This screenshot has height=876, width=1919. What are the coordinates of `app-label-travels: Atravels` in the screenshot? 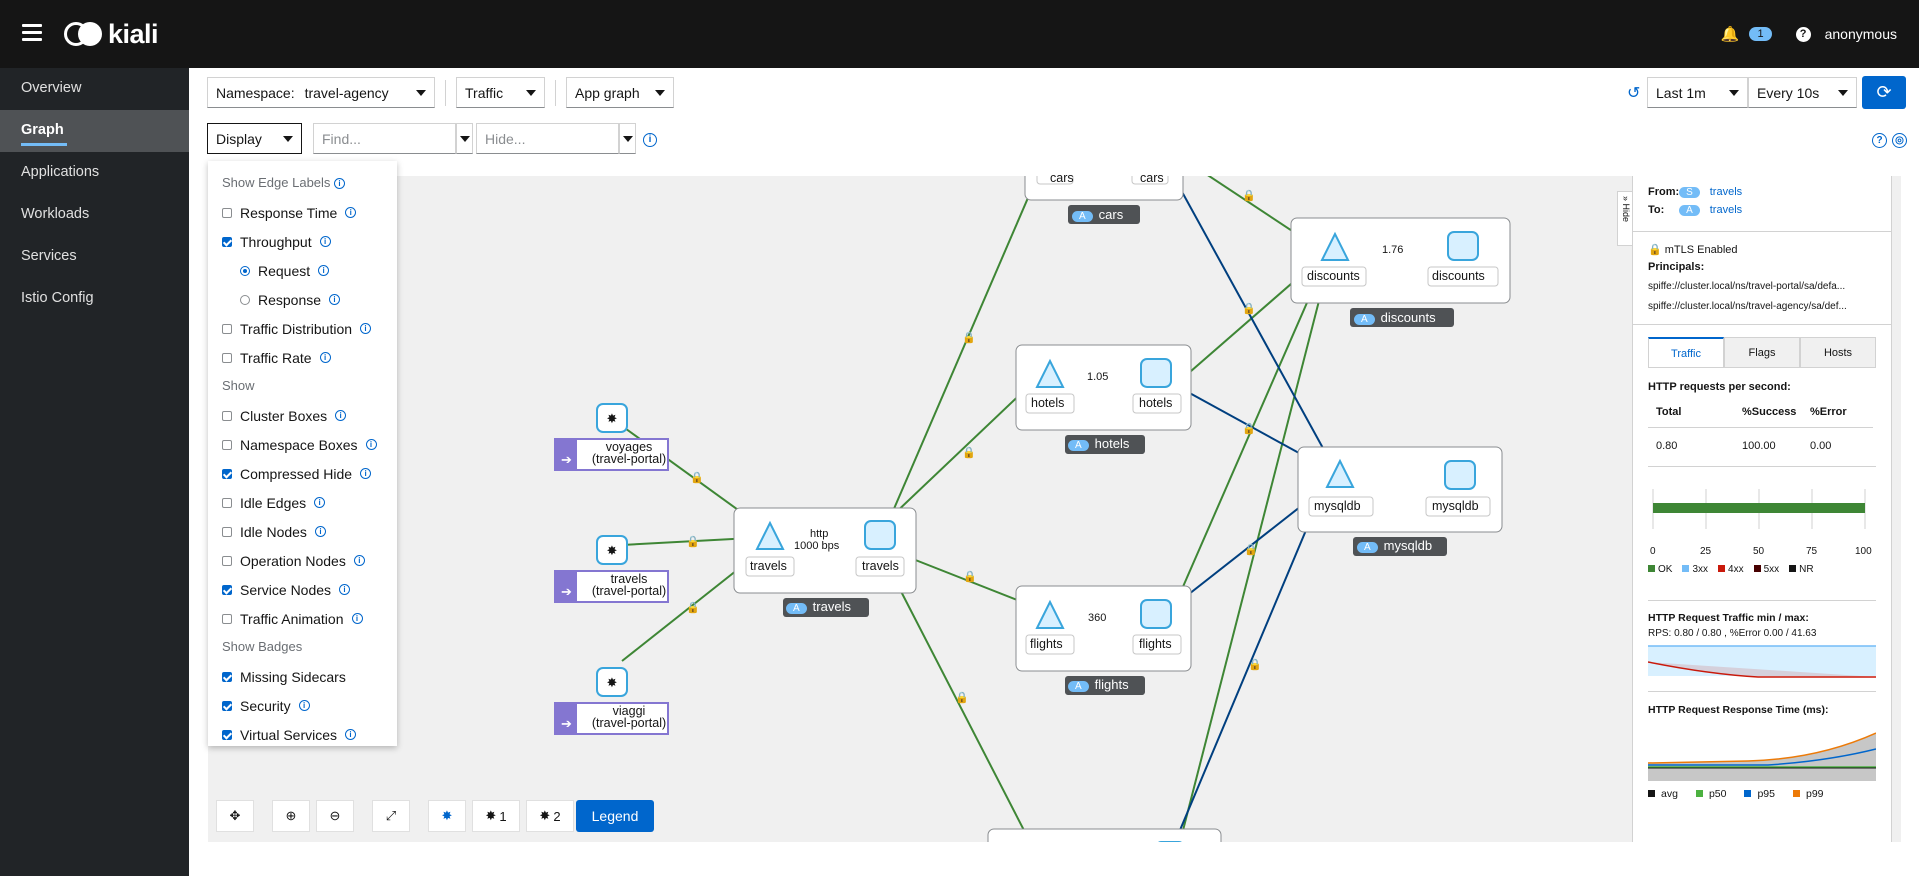 It's located at (818, 606).